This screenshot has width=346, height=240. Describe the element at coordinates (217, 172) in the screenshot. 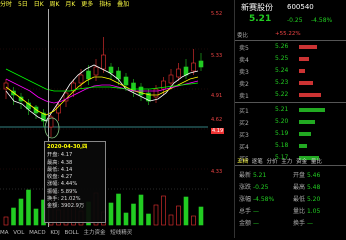

I see `axis-tick: 4.33` at that location.